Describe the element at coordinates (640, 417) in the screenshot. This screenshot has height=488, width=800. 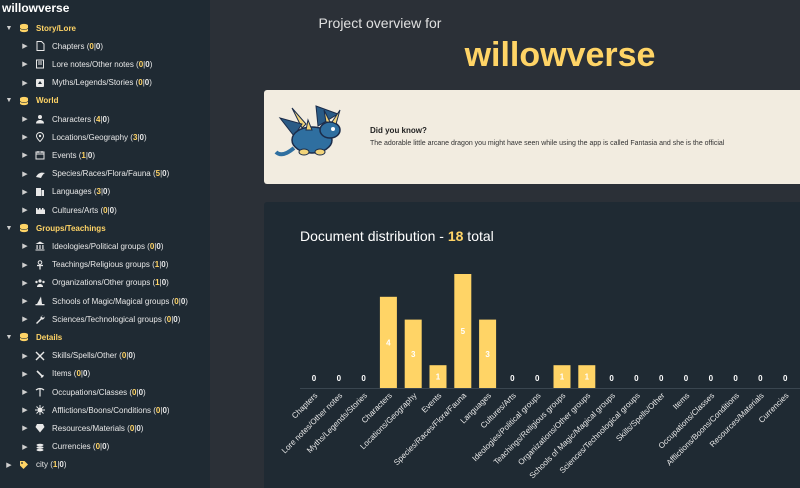
I see `x-tick-label: Skills/Spells/Other` at that location.